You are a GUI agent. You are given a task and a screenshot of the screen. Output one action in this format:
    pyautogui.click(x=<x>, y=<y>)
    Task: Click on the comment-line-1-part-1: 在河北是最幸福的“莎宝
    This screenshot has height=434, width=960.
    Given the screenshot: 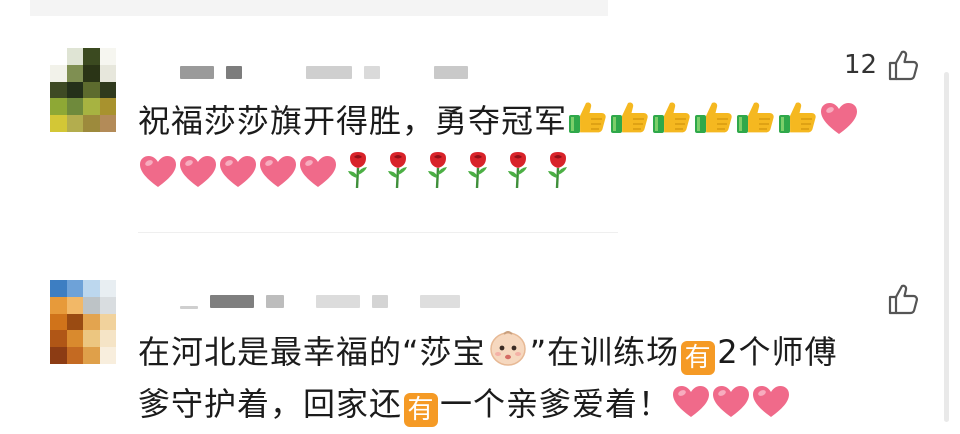 What is the action you would take?
    pyautogui.click(x=312, y=352)
    